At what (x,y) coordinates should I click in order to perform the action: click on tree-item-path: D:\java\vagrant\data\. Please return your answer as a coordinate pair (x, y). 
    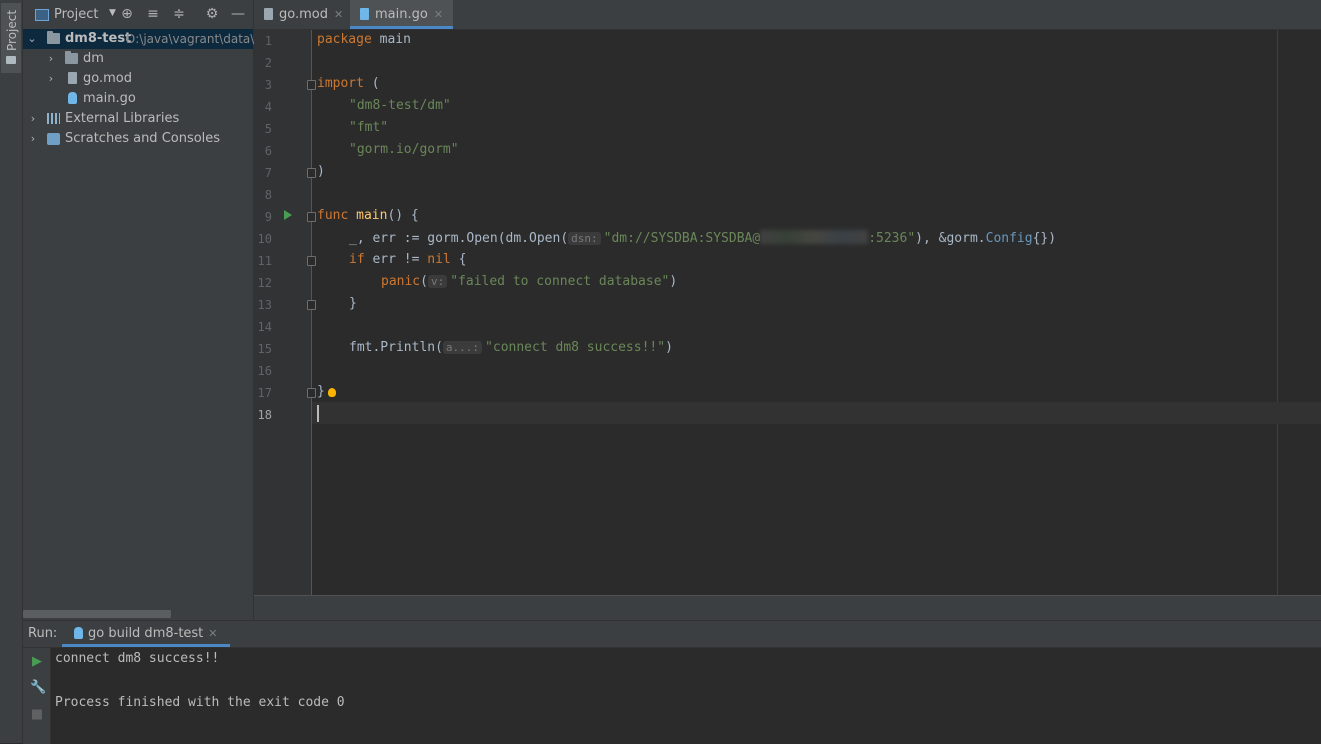
    Looking at the image, I should click on (190, 39).